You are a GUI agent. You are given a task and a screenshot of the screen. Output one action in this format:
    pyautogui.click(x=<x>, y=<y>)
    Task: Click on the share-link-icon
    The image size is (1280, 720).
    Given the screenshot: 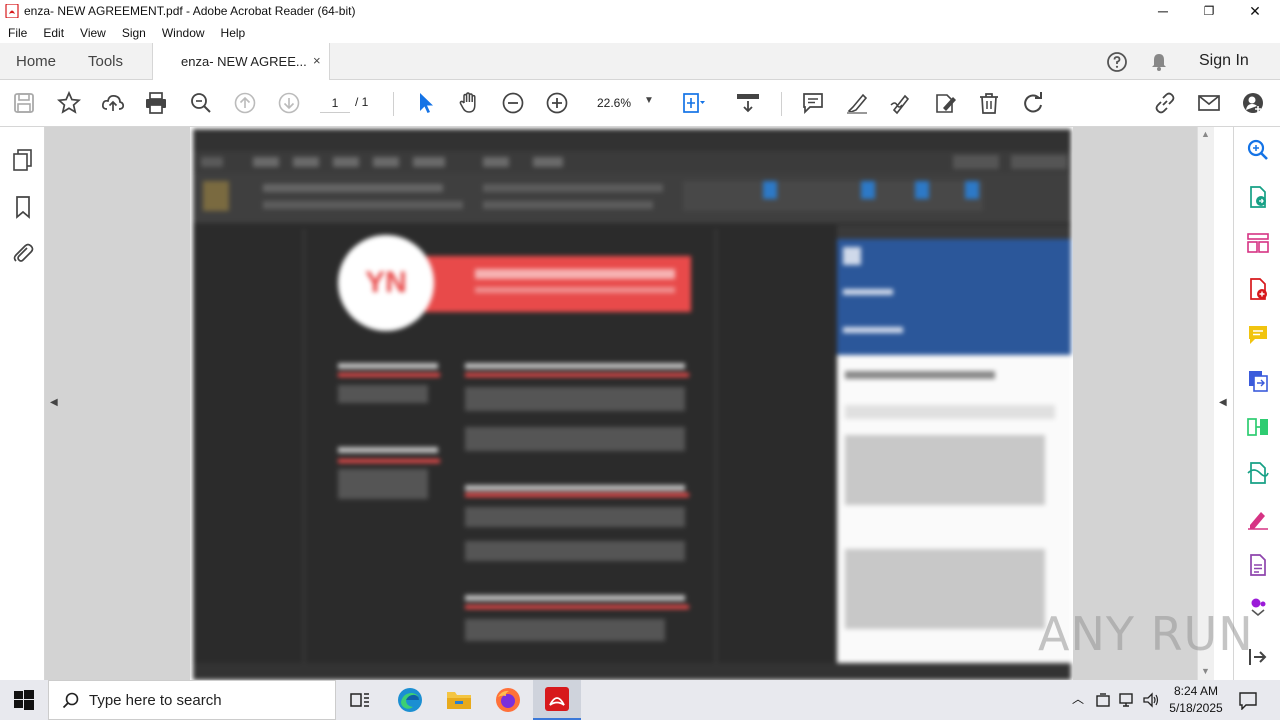 What is the action you would take?
    pyautogui.click(x=1165, y=103)
    